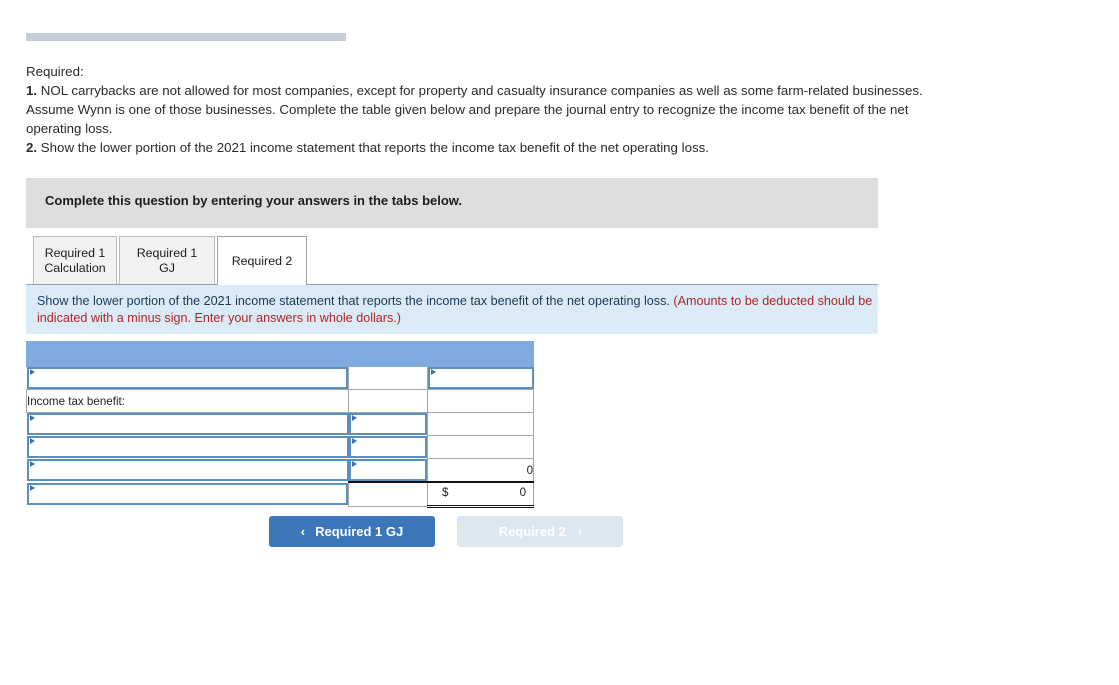 This screenshot has height=685, width=1119. I want to click on row-6-label-cell, so click(187, 494).